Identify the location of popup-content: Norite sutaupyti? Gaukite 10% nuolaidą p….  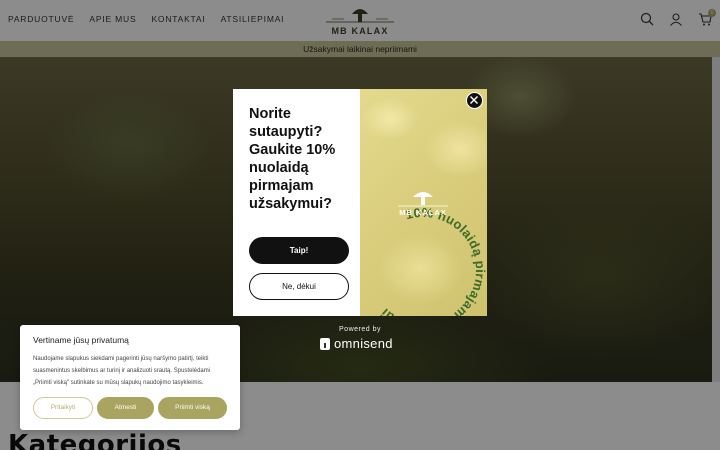
(296, 202).